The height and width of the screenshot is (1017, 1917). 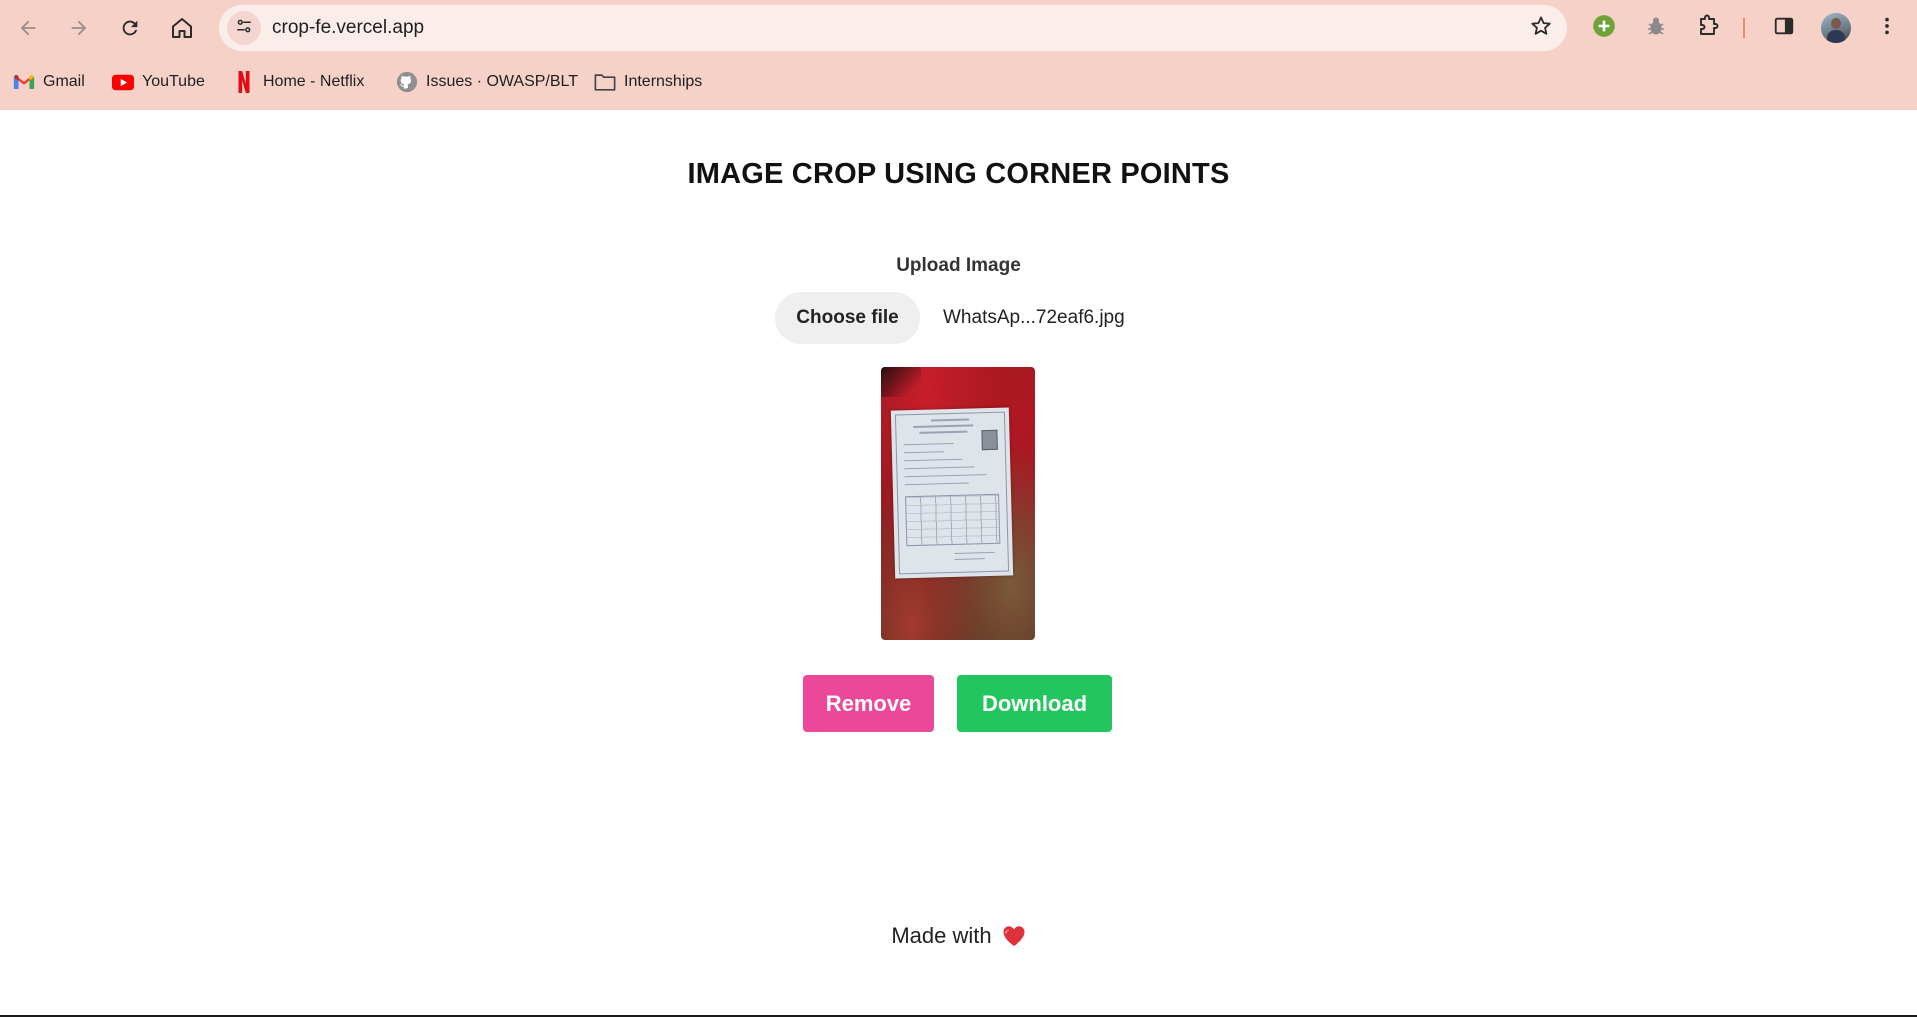 What do you see at coordinates (847, 318) in the screenshot?
I see `choose-file-button: Choose file` at bounding box center [847, 318].